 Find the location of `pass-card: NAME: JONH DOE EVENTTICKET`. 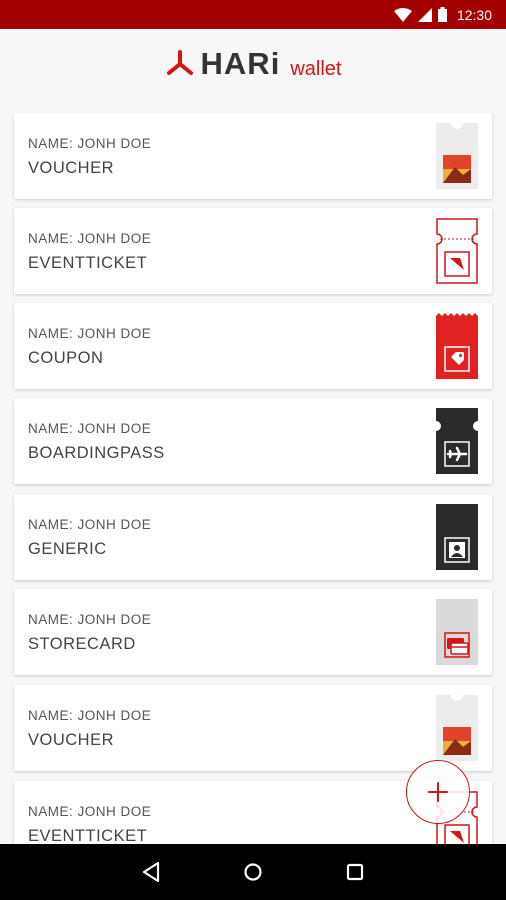

pass-card: NAME: JONH DOE EVENTTICKET is located at coordinates (253, 251).